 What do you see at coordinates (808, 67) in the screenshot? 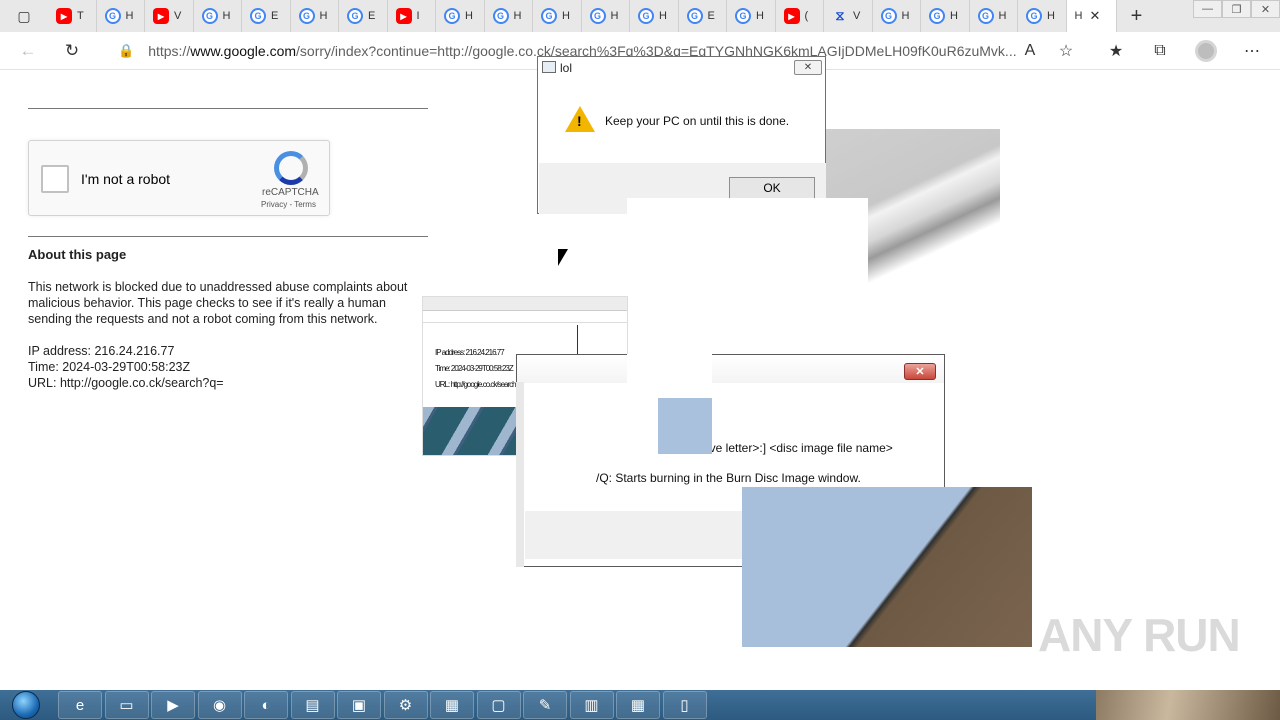
I see `dialog-close-button: ✕` at bounding box center [808, 67].